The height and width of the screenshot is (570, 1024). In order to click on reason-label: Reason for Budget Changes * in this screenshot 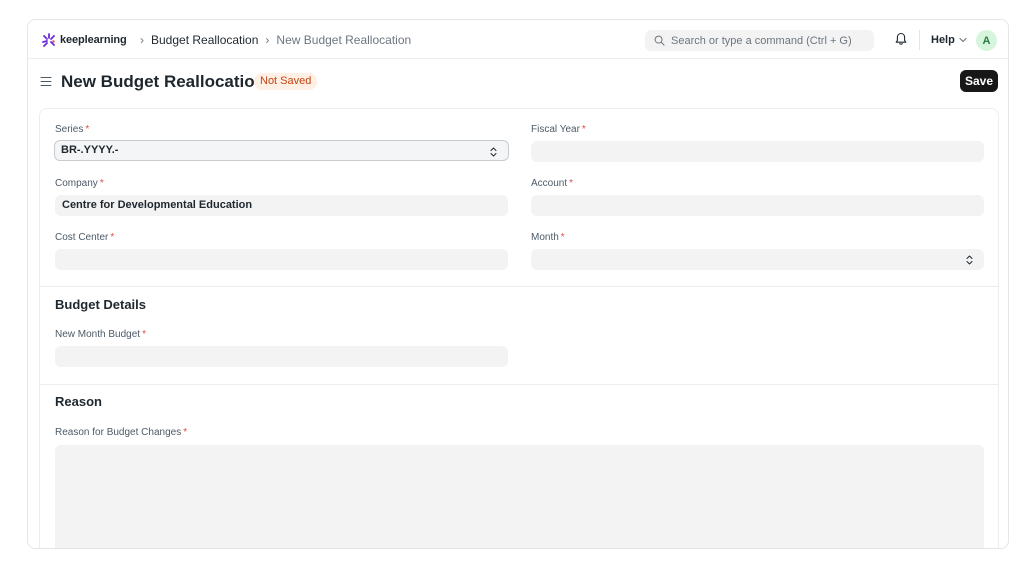, I will do `click(121, 432)`.